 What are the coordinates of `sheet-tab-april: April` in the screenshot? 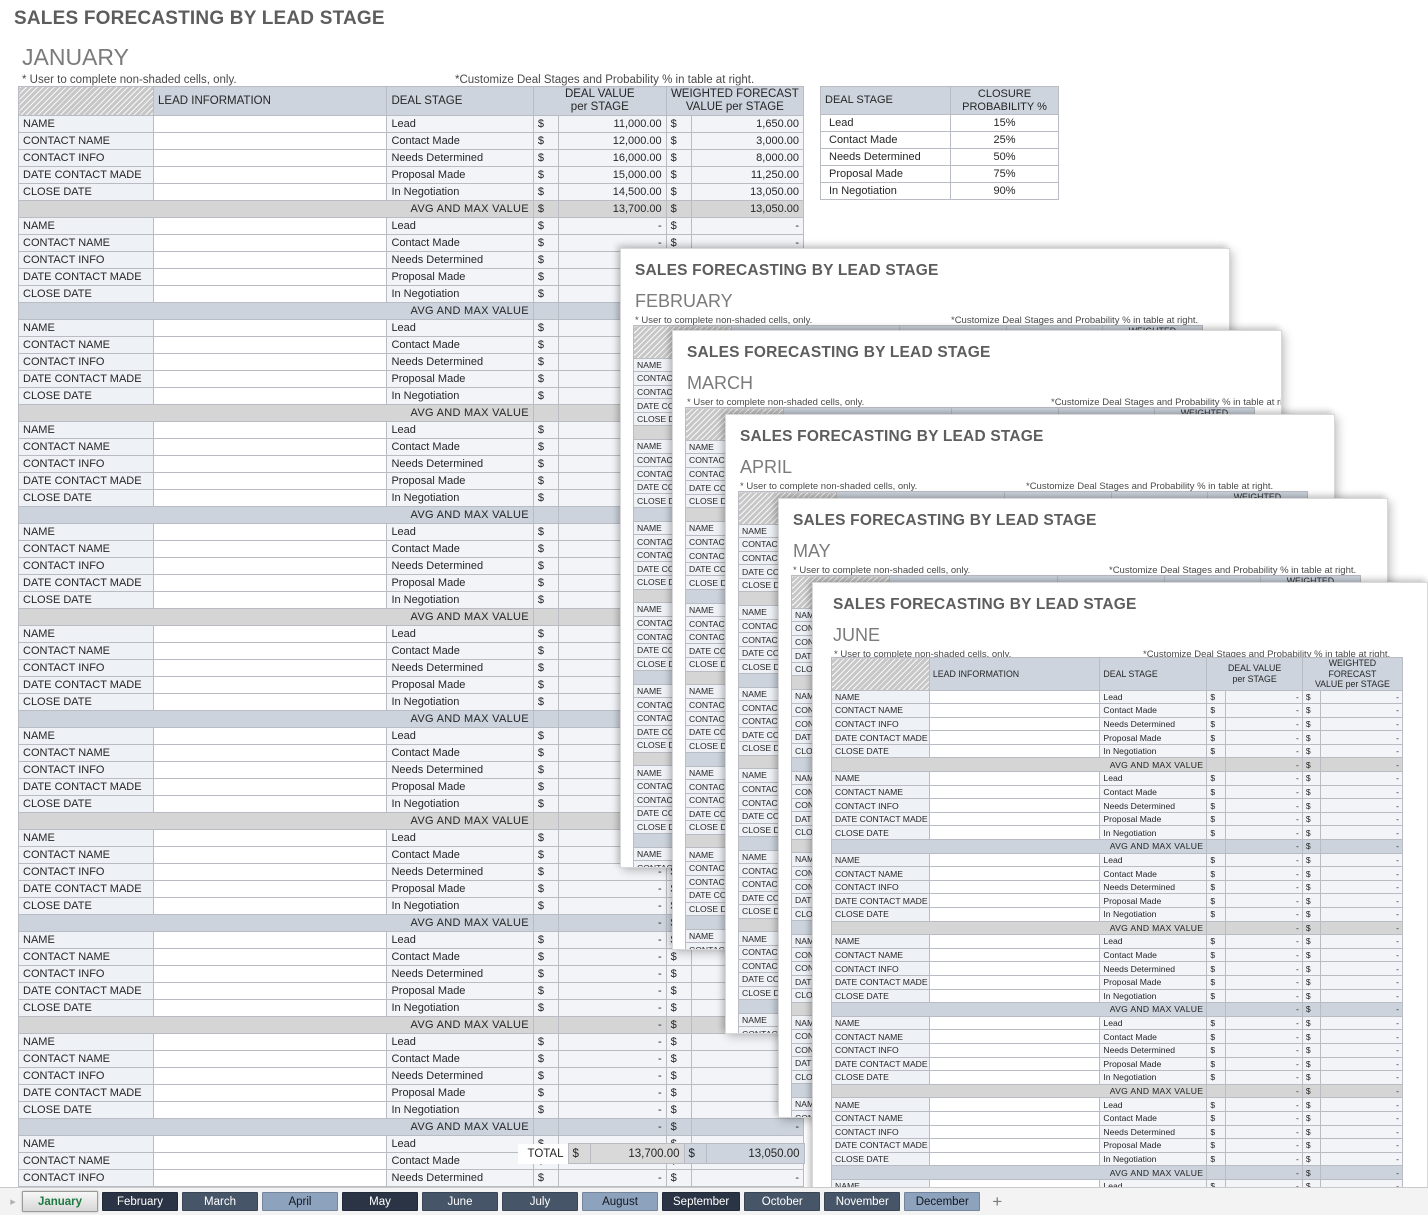 It's located at (300, 1201).